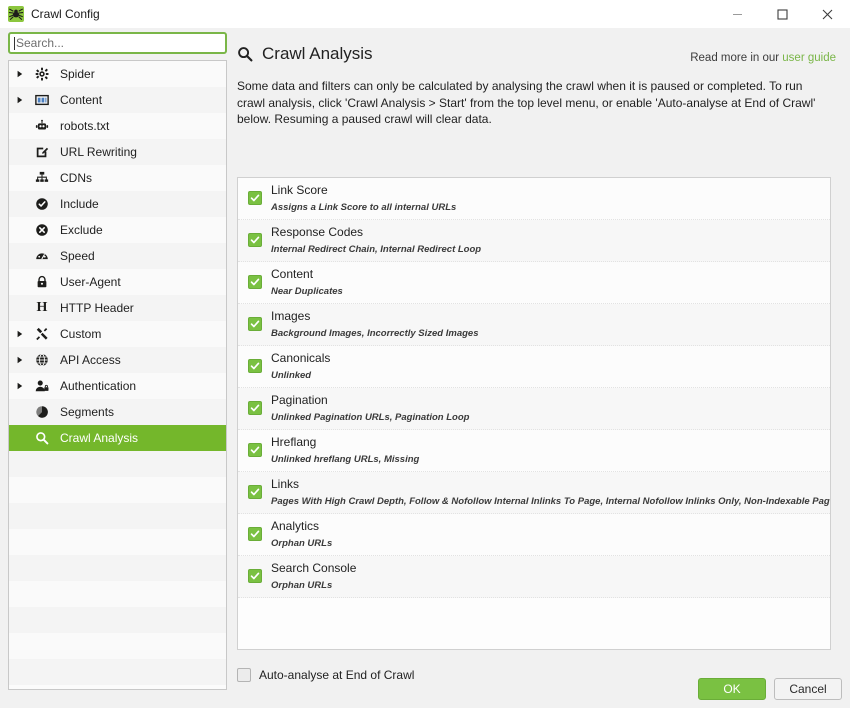 Image resolution: width=850 pixels, height=708 pixels. I want to click on robot-icon, so click(42, 126).